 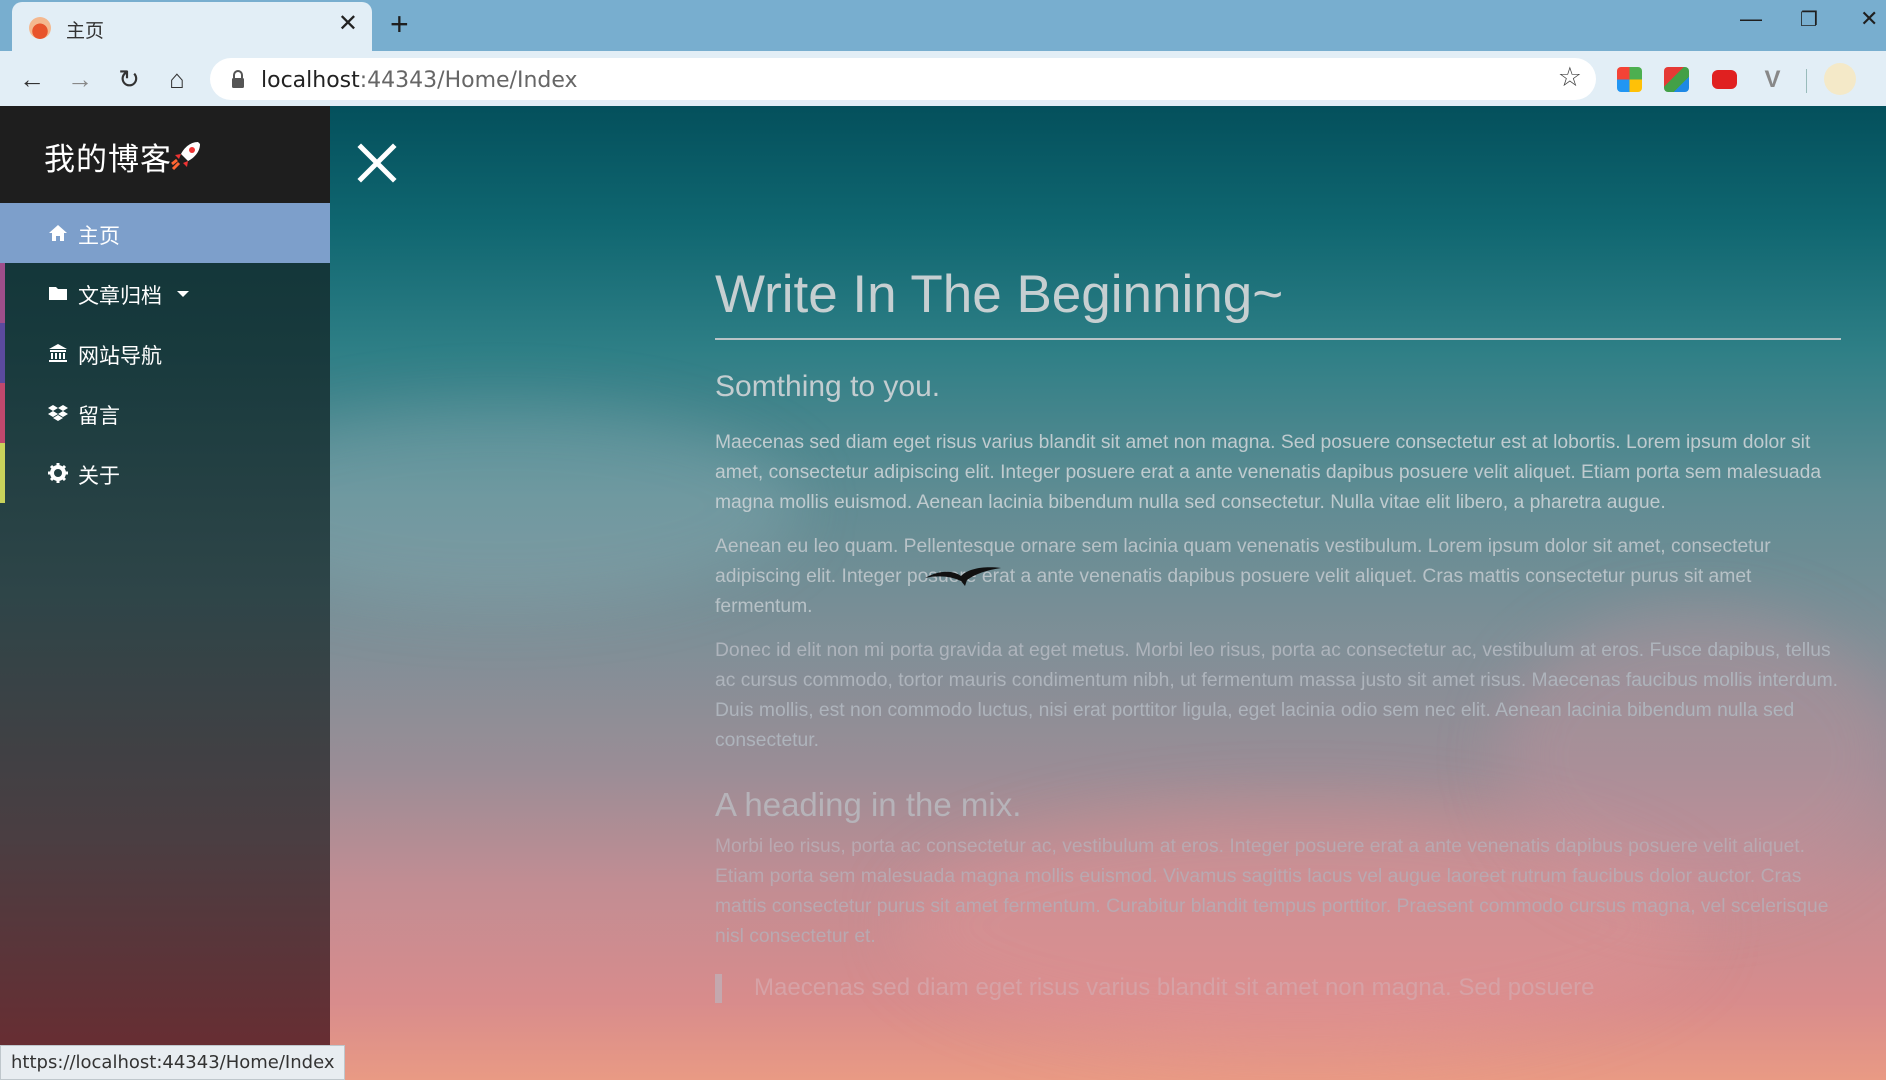 I want to click on forward-arrow-icon: →, so click(x=80, y=79).